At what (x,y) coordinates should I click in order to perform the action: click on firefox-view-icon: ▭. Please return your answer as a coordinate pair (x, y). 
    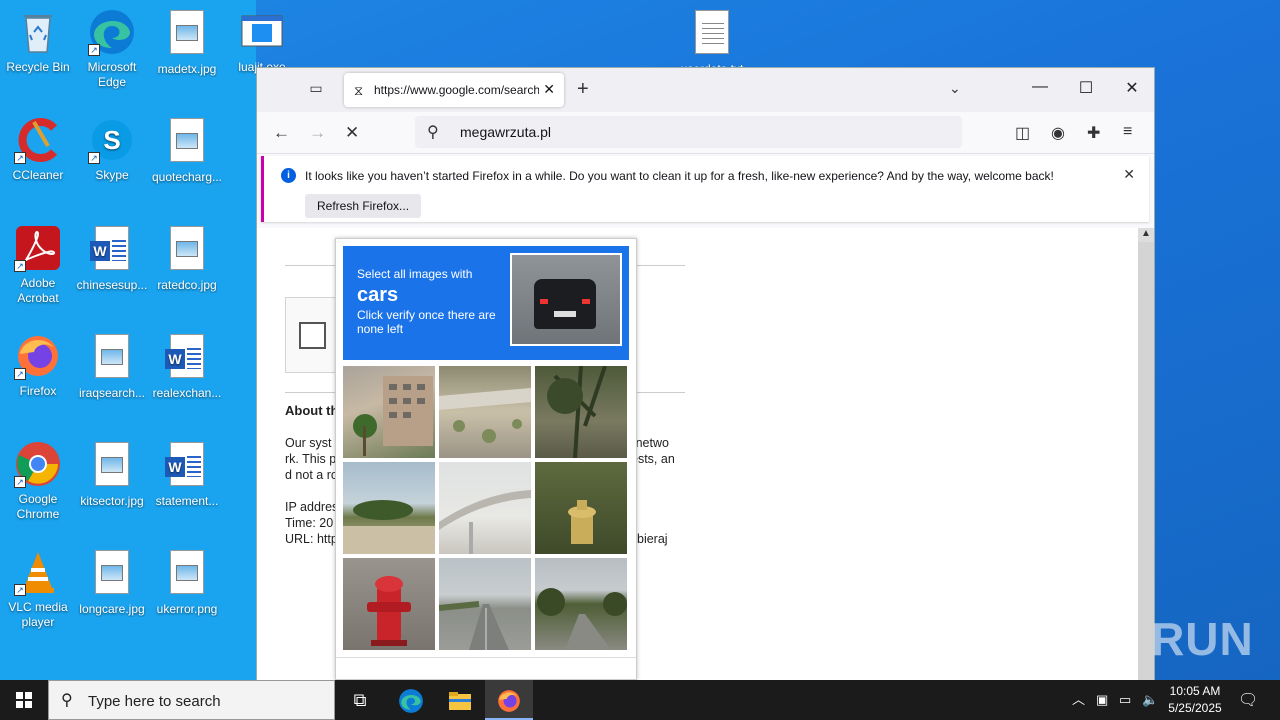
    Looking at the image, I should click on (316, 90).